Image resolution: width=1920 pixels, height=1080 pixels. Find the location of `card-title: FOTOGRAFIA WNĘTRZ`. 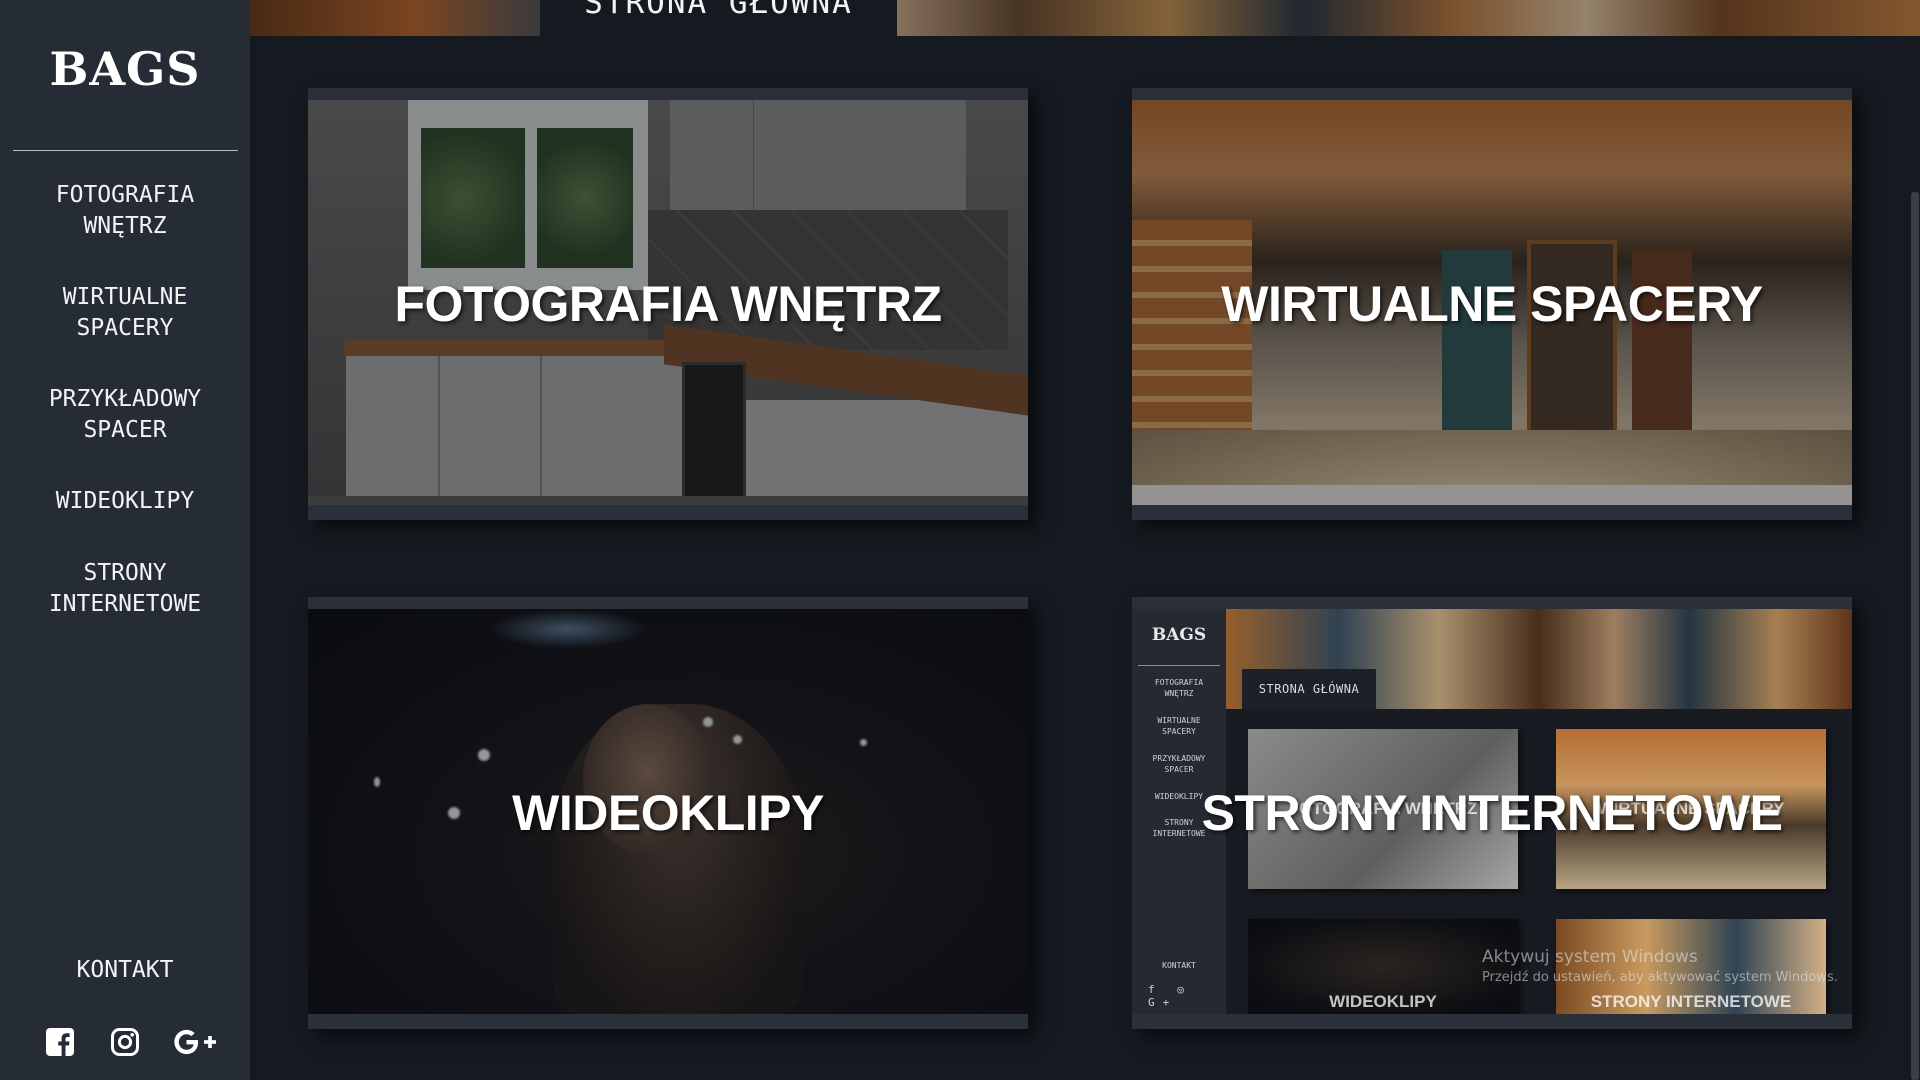

card-title: FOTOGRAFIA WNĘTRZ is located at coordinates (668, 304).